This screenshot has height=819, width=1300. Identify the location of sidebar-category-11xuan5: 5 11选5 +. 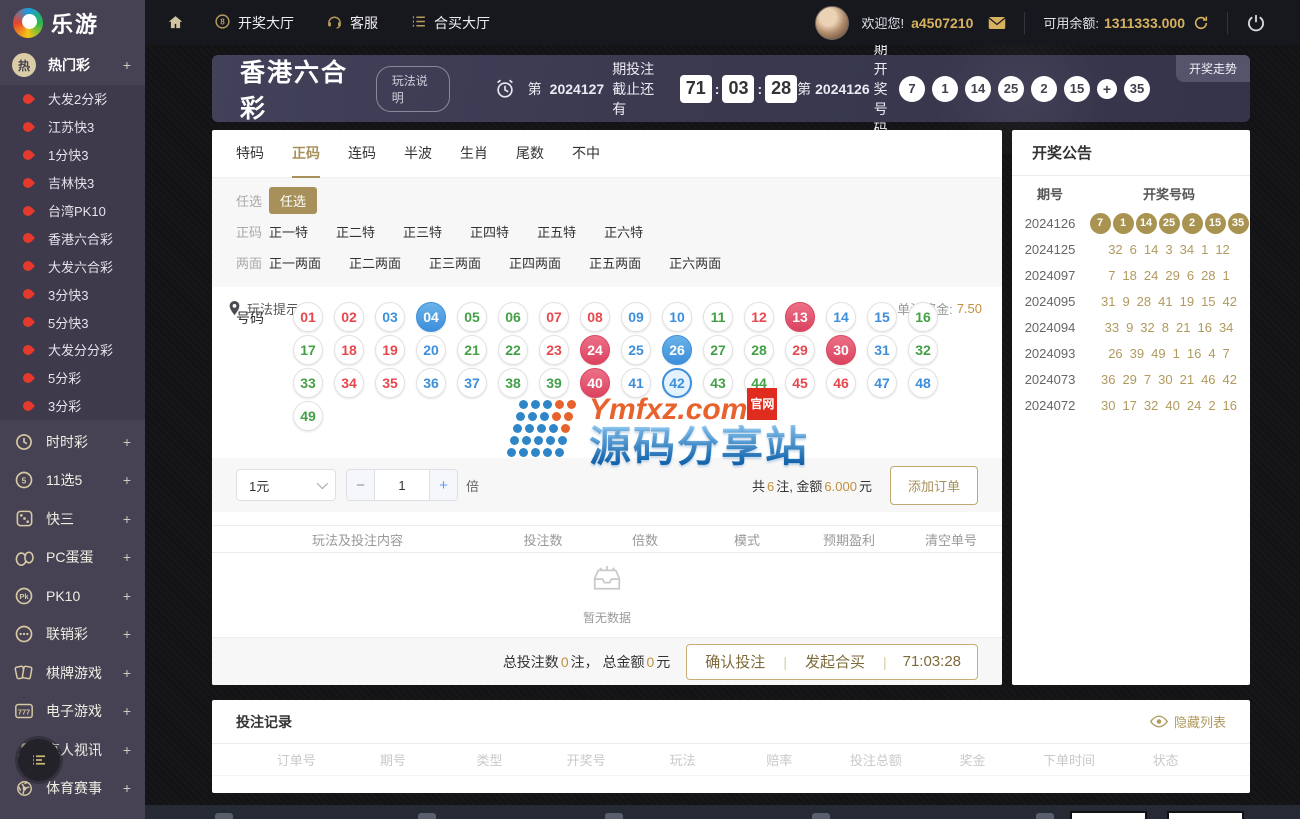
(72, 480).